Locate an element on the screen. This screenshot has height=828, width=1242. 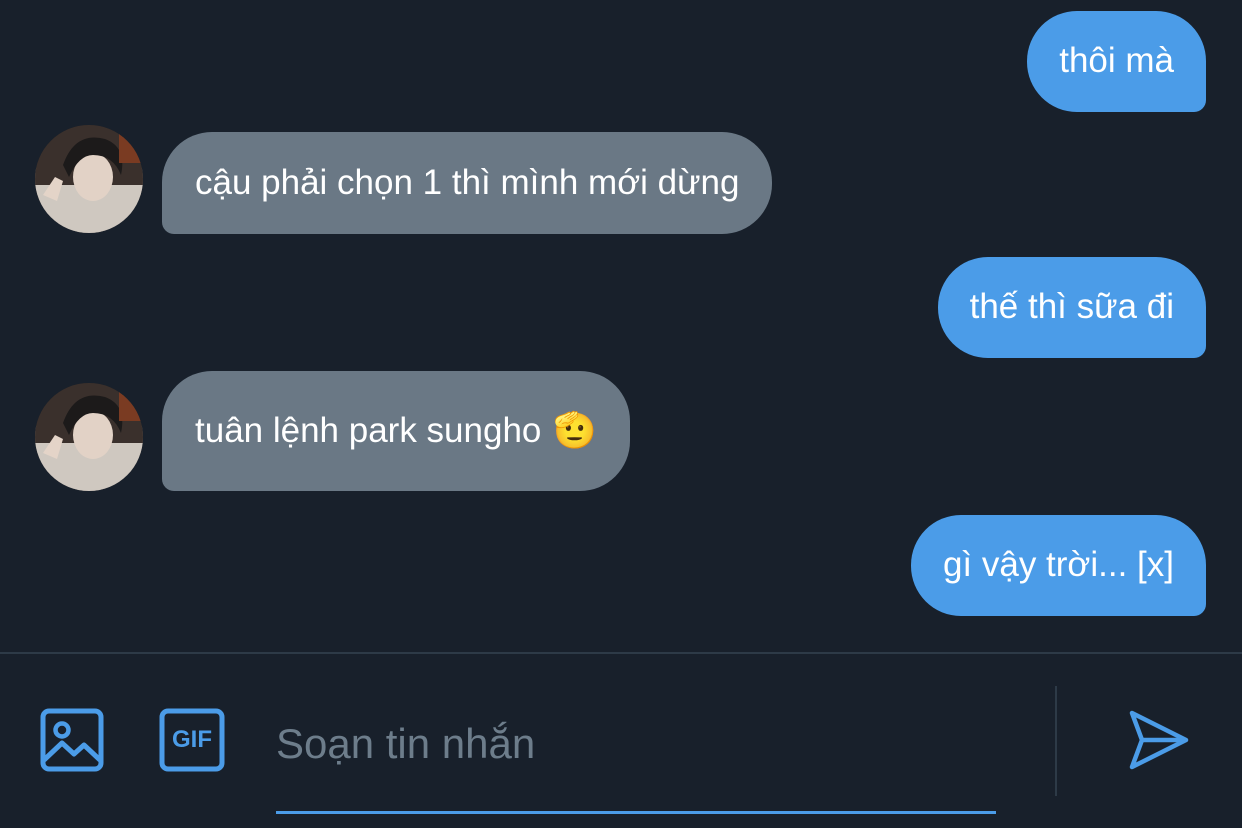
message-bubble: gì vậy trời... [x] is located at coordinates (1058, 565).